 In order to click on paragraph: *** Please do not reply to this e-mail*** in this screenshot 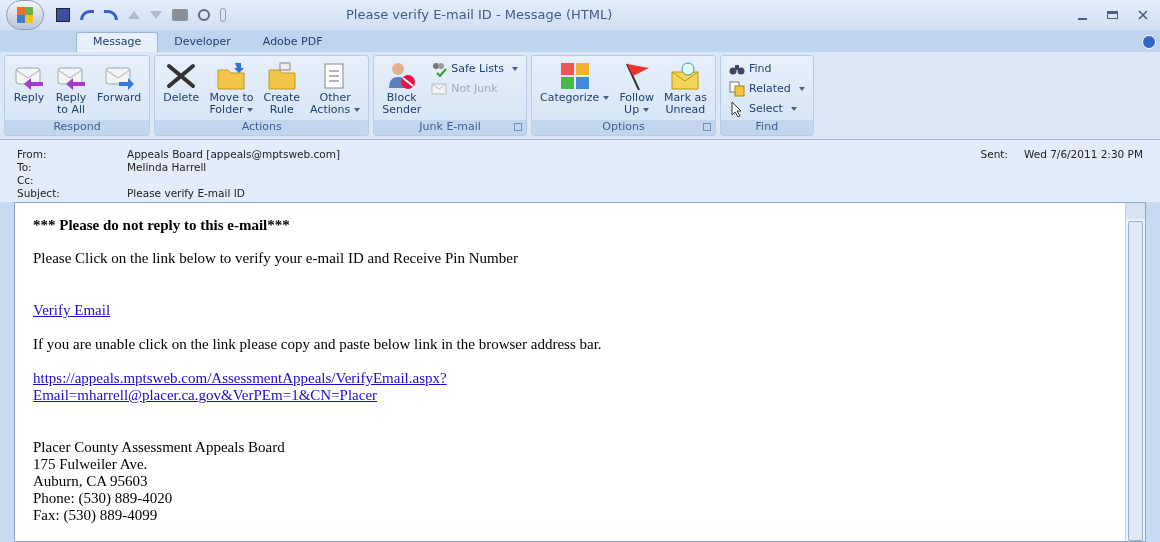, I will do `click(162, 225)`.